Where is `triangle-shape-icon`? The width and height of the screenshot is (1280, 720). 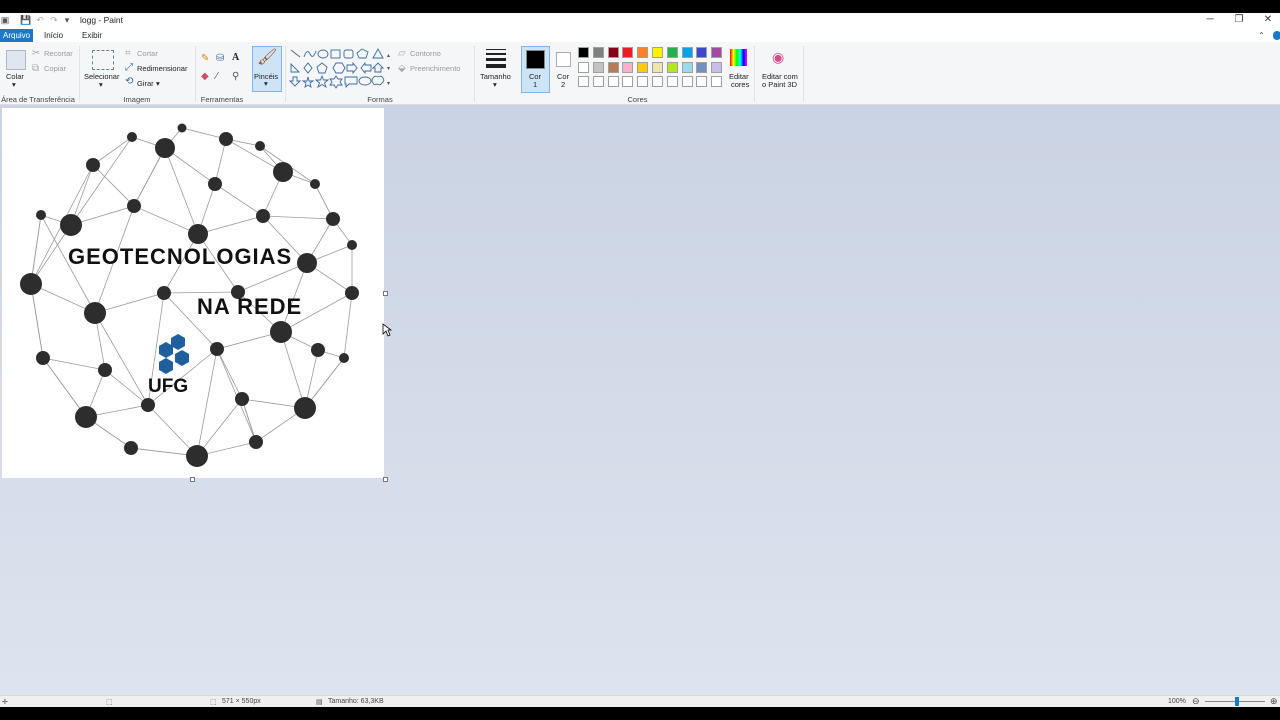 triangle-shape-icon is located at coordinates (378, 53).